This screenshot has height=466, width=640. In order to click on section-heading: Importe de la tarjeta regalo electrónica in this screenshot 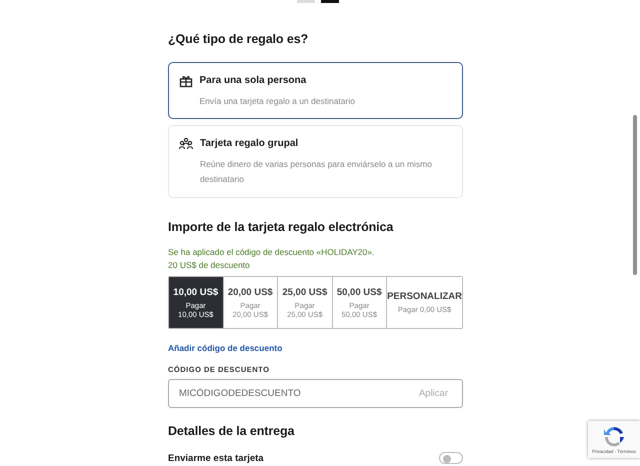, I will do `click(281, 227)`.